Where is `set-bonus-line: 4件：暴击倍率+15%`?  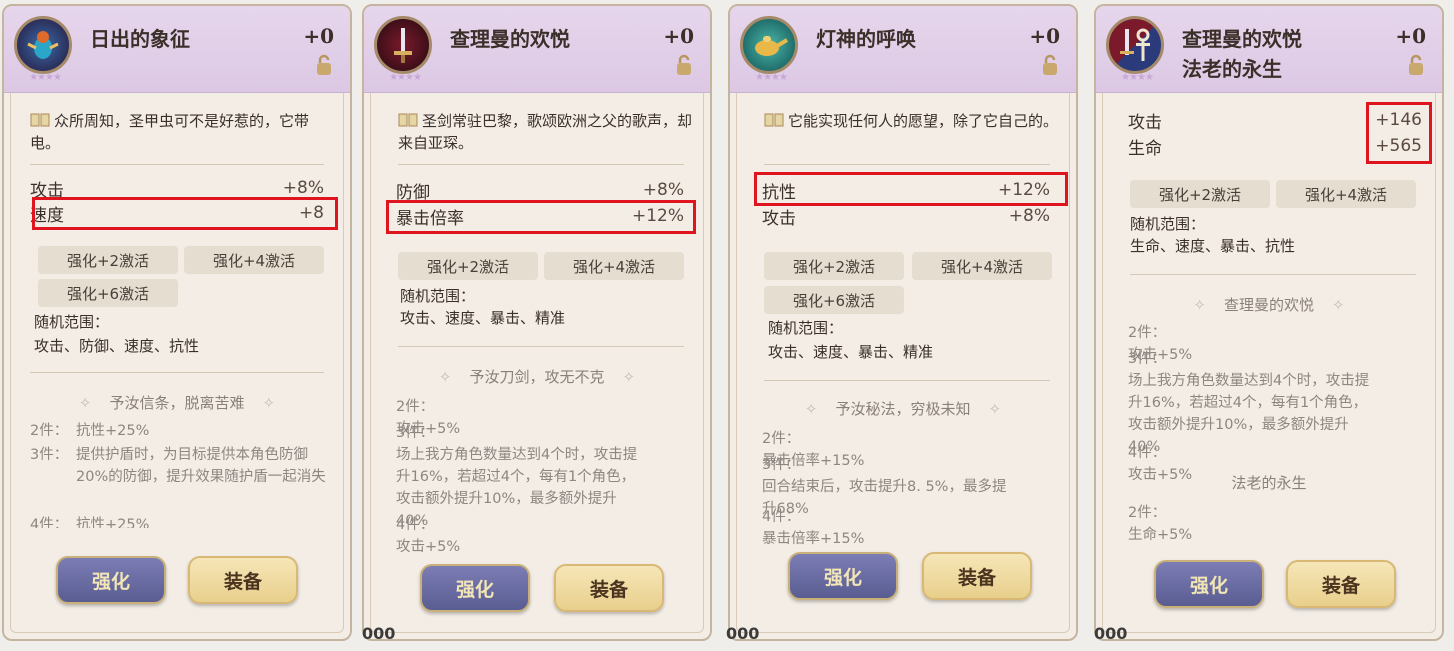 set-bonus-line: 4件：暴击倍率+15% is located at coordinates (813, 528).